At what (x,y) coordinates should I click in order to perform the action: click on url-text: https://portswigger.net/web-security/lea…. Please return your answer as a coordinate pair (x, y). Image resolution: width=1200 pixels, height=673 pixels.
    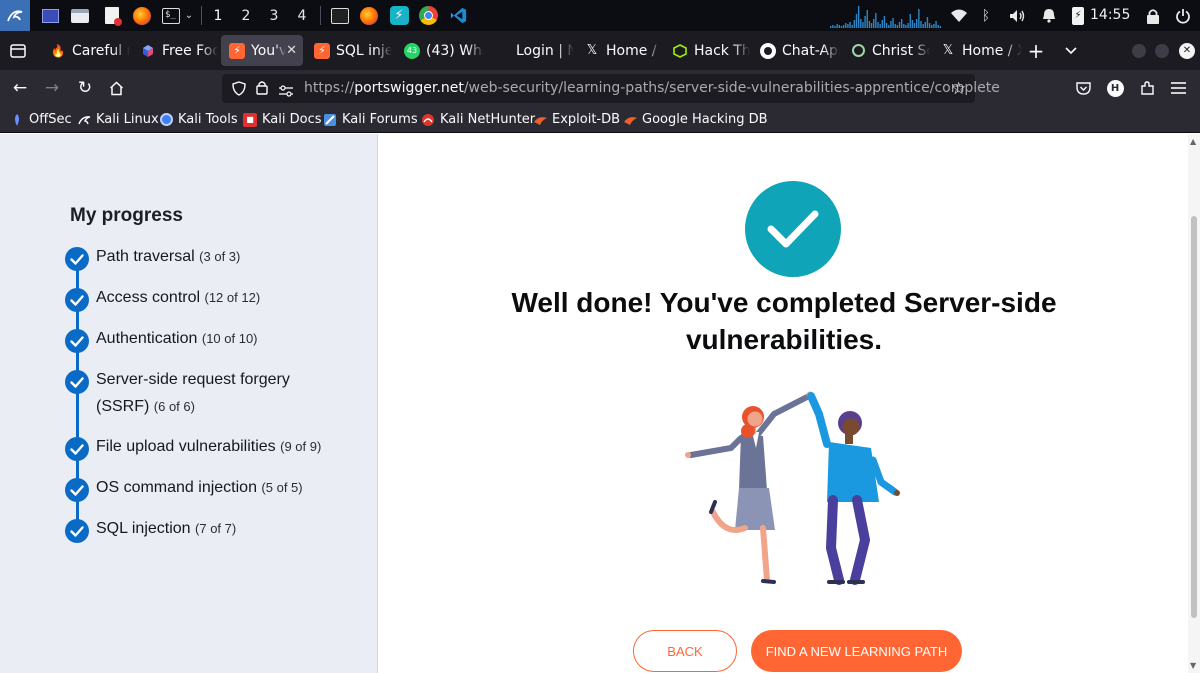
    Looking at the image, I should click on (652, 88).